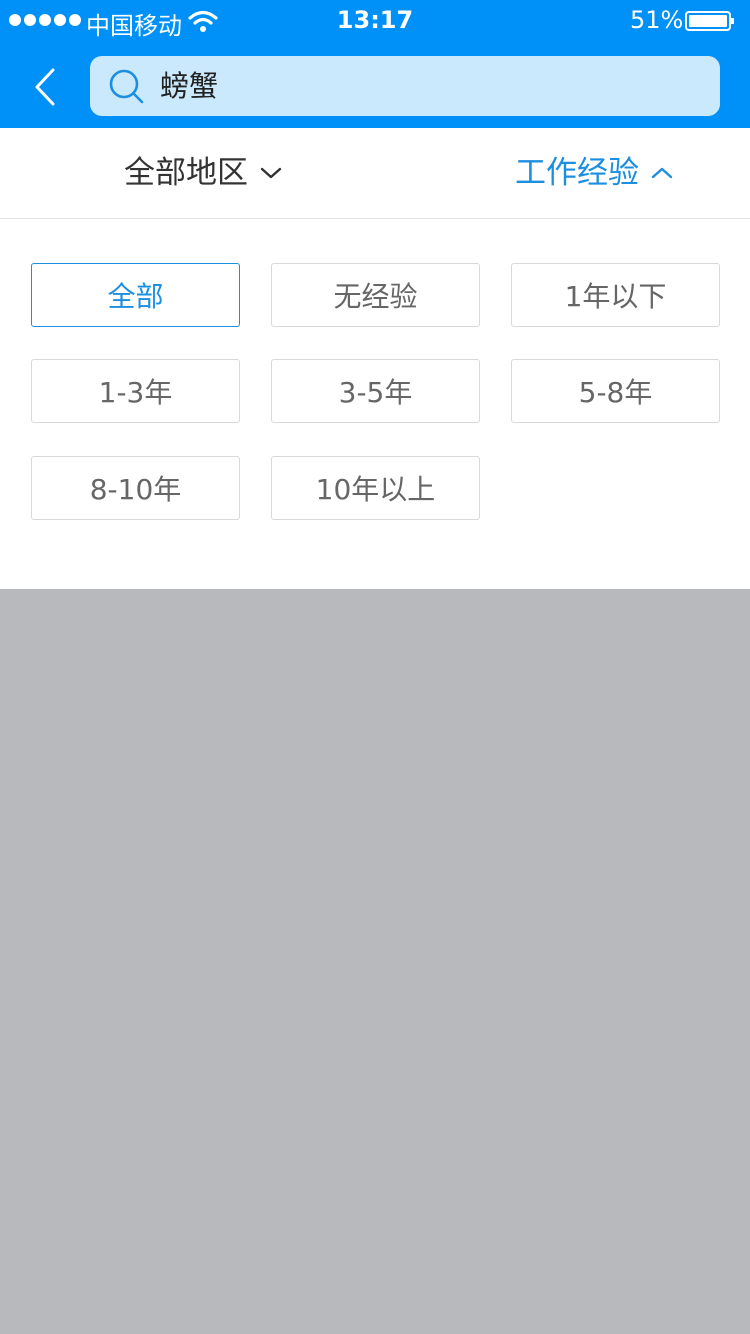  Describe the element at coordinates (375, 391) in the screenshot. I see `experience-option-3-5-years: 3-5年` at that location.